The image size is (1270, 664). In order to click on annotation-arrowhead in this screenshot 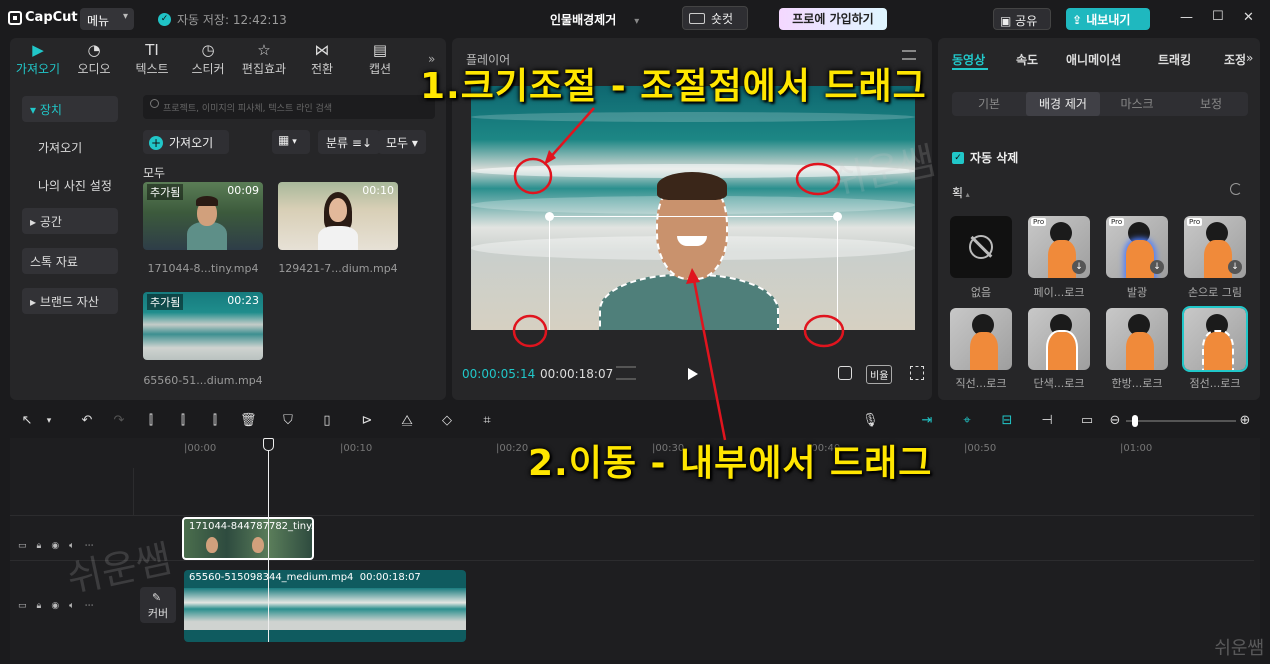, I will do `click(693, 276)`.